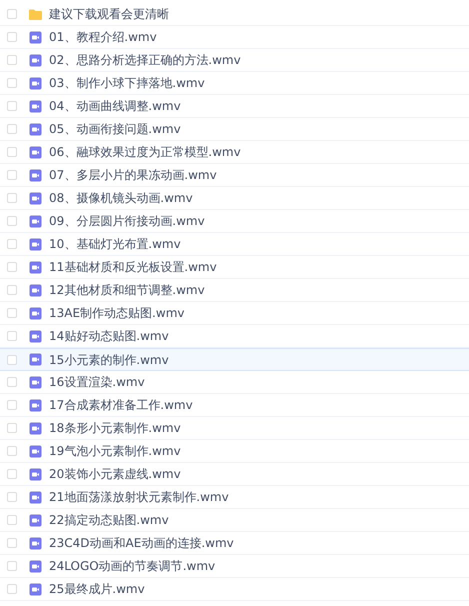 The width and height of the screenshot is (469, 606). What do you see at coordinates (132, 566) in the screenshot?
I see `file-name: 24LOGO动画的节奏调节.wmv` at bounding box center [132, 566].